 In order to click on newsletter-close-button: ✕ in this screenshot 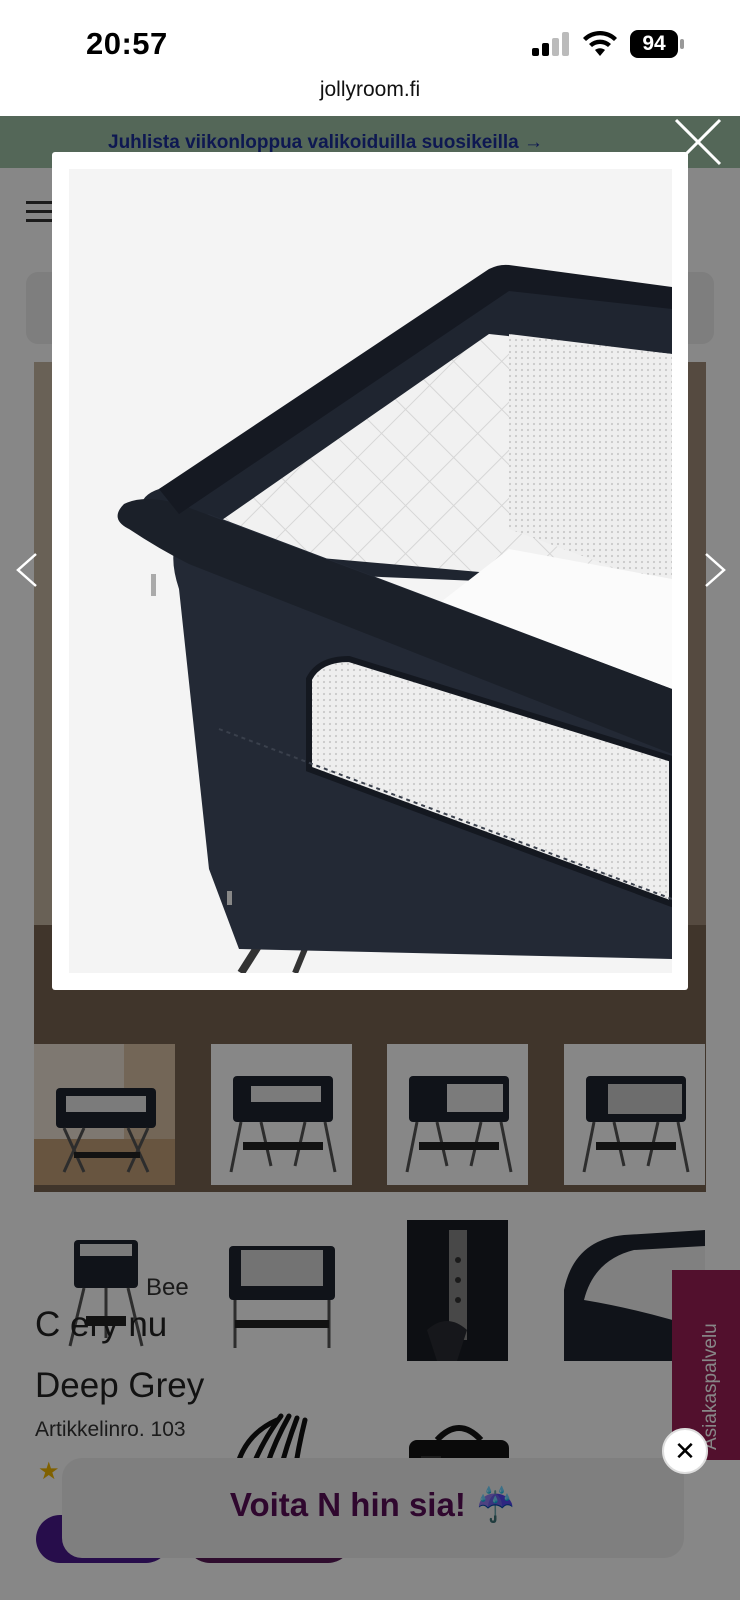, I will do `click(685, 1451)`.